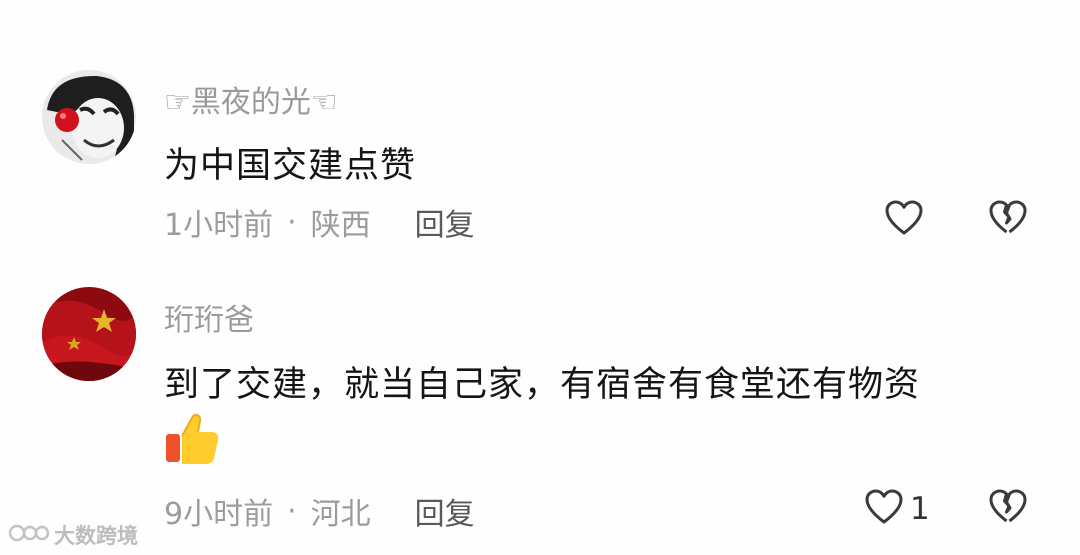 Image resolution: width=1080 pixels, height=555 pixels. I want to click on watermark: 大数跨境, so click(73, 535).